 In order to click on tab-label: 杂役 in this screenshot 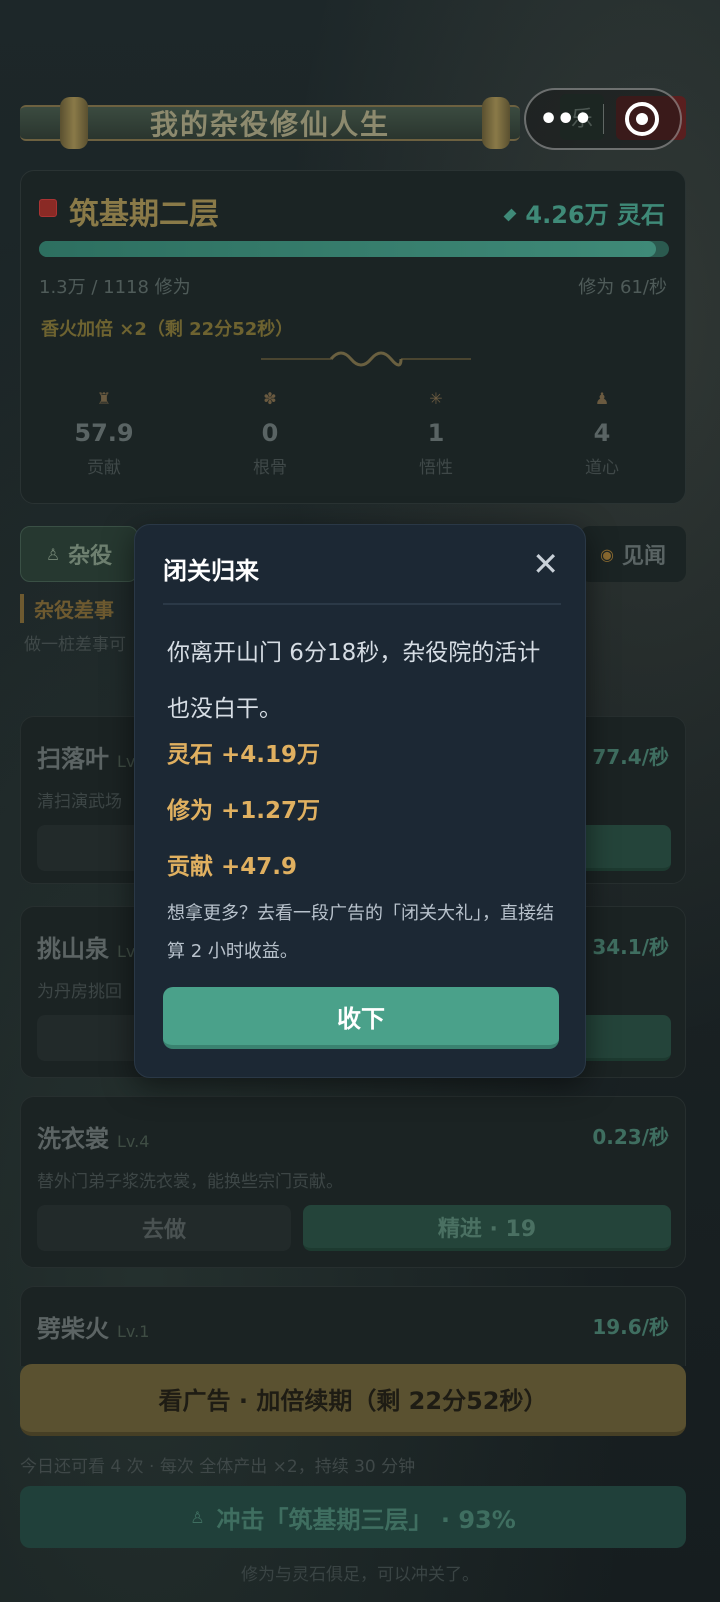, I will do `click(90, 556)`.